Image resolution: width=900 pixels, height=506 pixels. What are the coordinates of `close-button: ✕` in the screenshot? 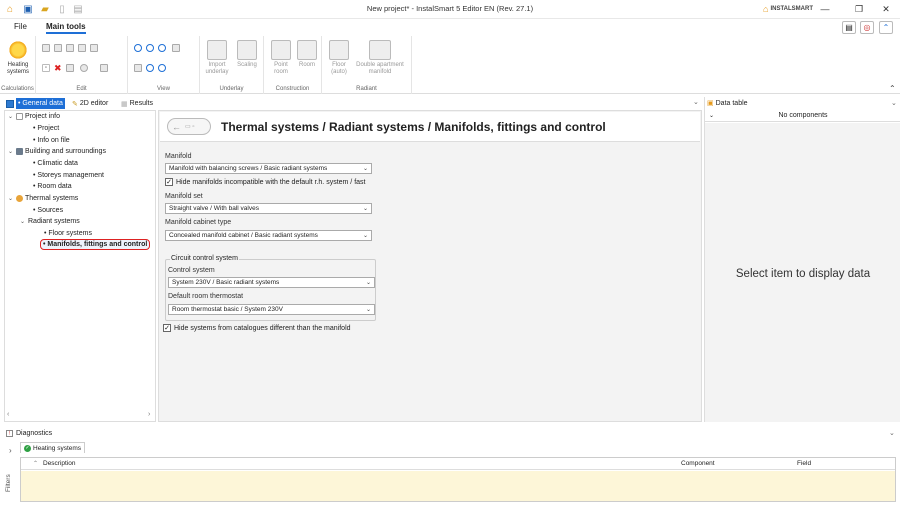 It's located at (886, 9).